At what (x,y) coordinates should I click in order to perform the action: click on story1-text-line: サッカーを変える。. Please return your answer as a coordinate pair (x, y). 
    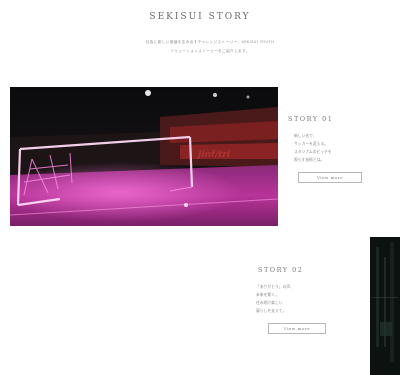
    Looking at the image, I should click on (311, 143).